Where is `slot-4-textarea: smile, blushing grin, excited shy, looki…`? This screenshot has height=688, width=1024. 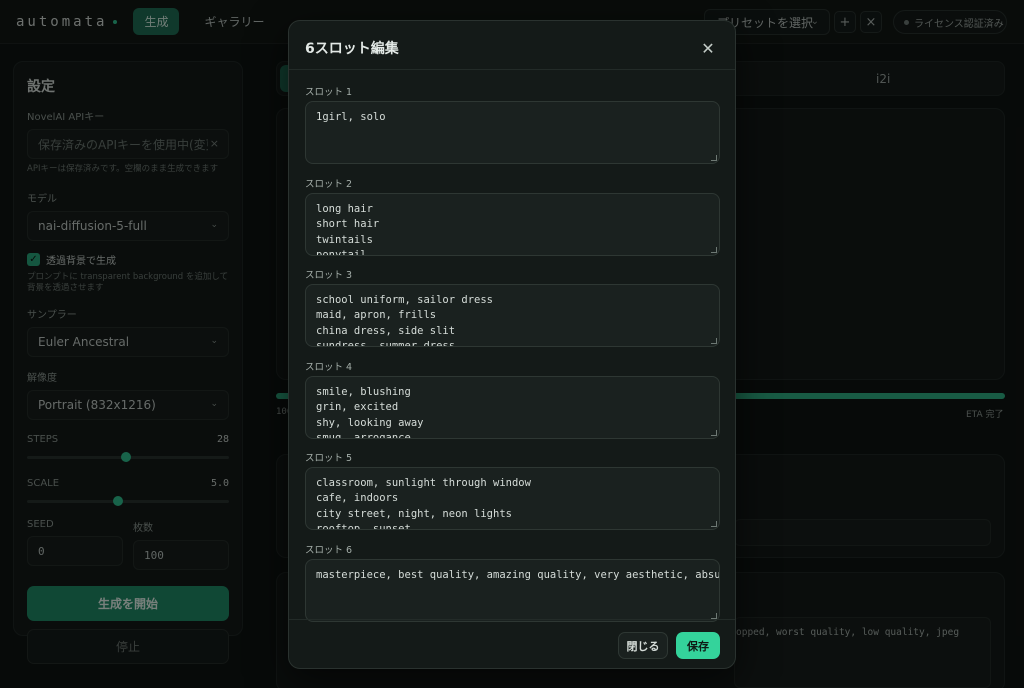
slot-4-textarea: smile, blushing grin, excited shy, looki… is located at coordinates (512, 407).